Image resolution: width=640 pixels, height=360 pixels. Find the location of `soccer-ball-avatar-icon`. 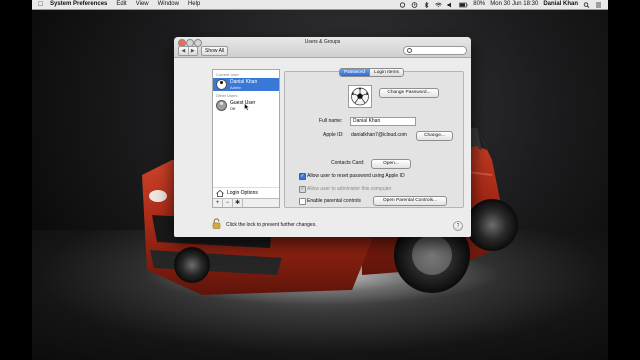

soccer-ball-avatar-icon is located at coordinates (221, 84).